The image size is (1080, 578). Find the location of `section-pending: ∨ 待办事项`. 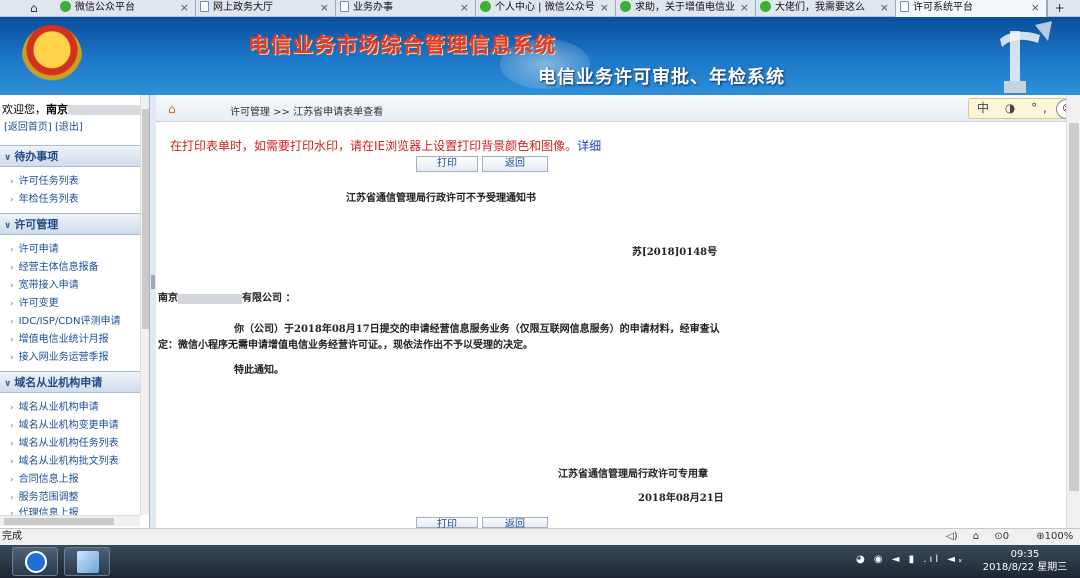

section-pending: ∨ 待办事项 is located at coordinates (70, 156).